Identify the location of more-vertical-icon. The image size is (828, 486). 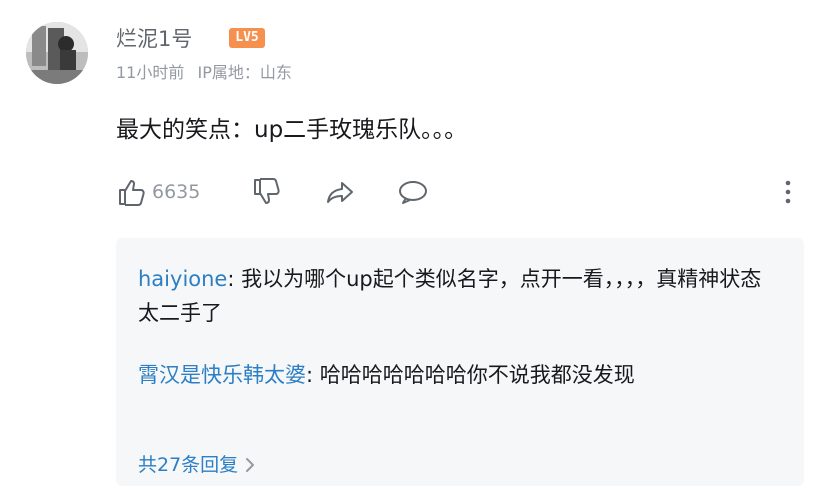
(788, 192).